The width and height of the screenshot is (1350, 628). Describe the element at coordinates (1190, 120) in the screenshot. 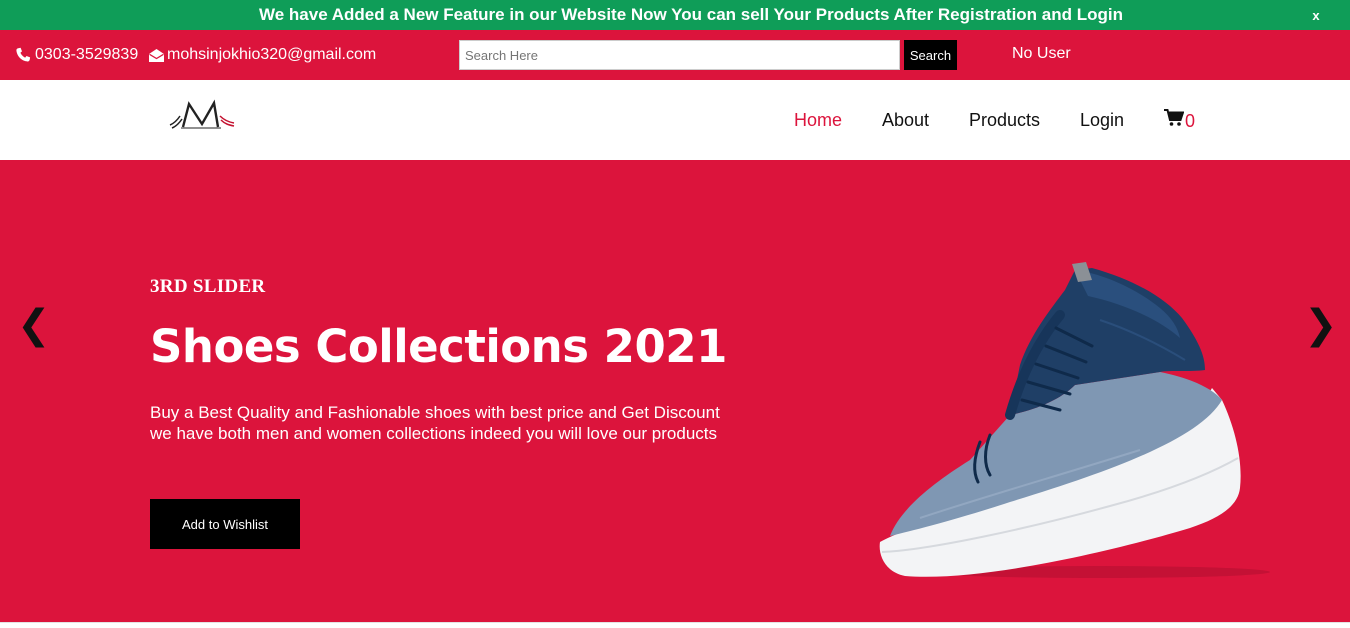

I see `cart-count: 0` at that location.